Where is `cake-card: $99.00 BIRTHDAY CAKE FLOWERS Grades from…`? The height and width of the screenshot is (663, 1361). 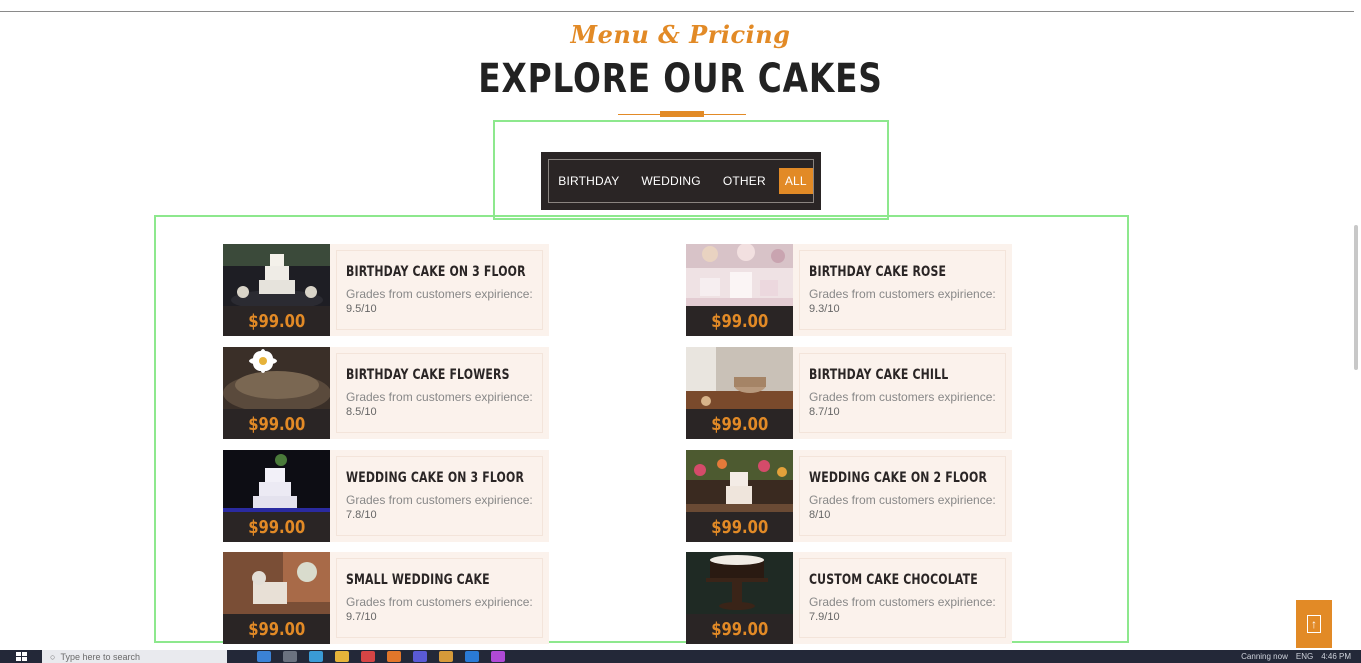
cake-card: $99.00 BIRTHDAY CAKE FLOWERS Grades from… is located at coordinates (386, 393).